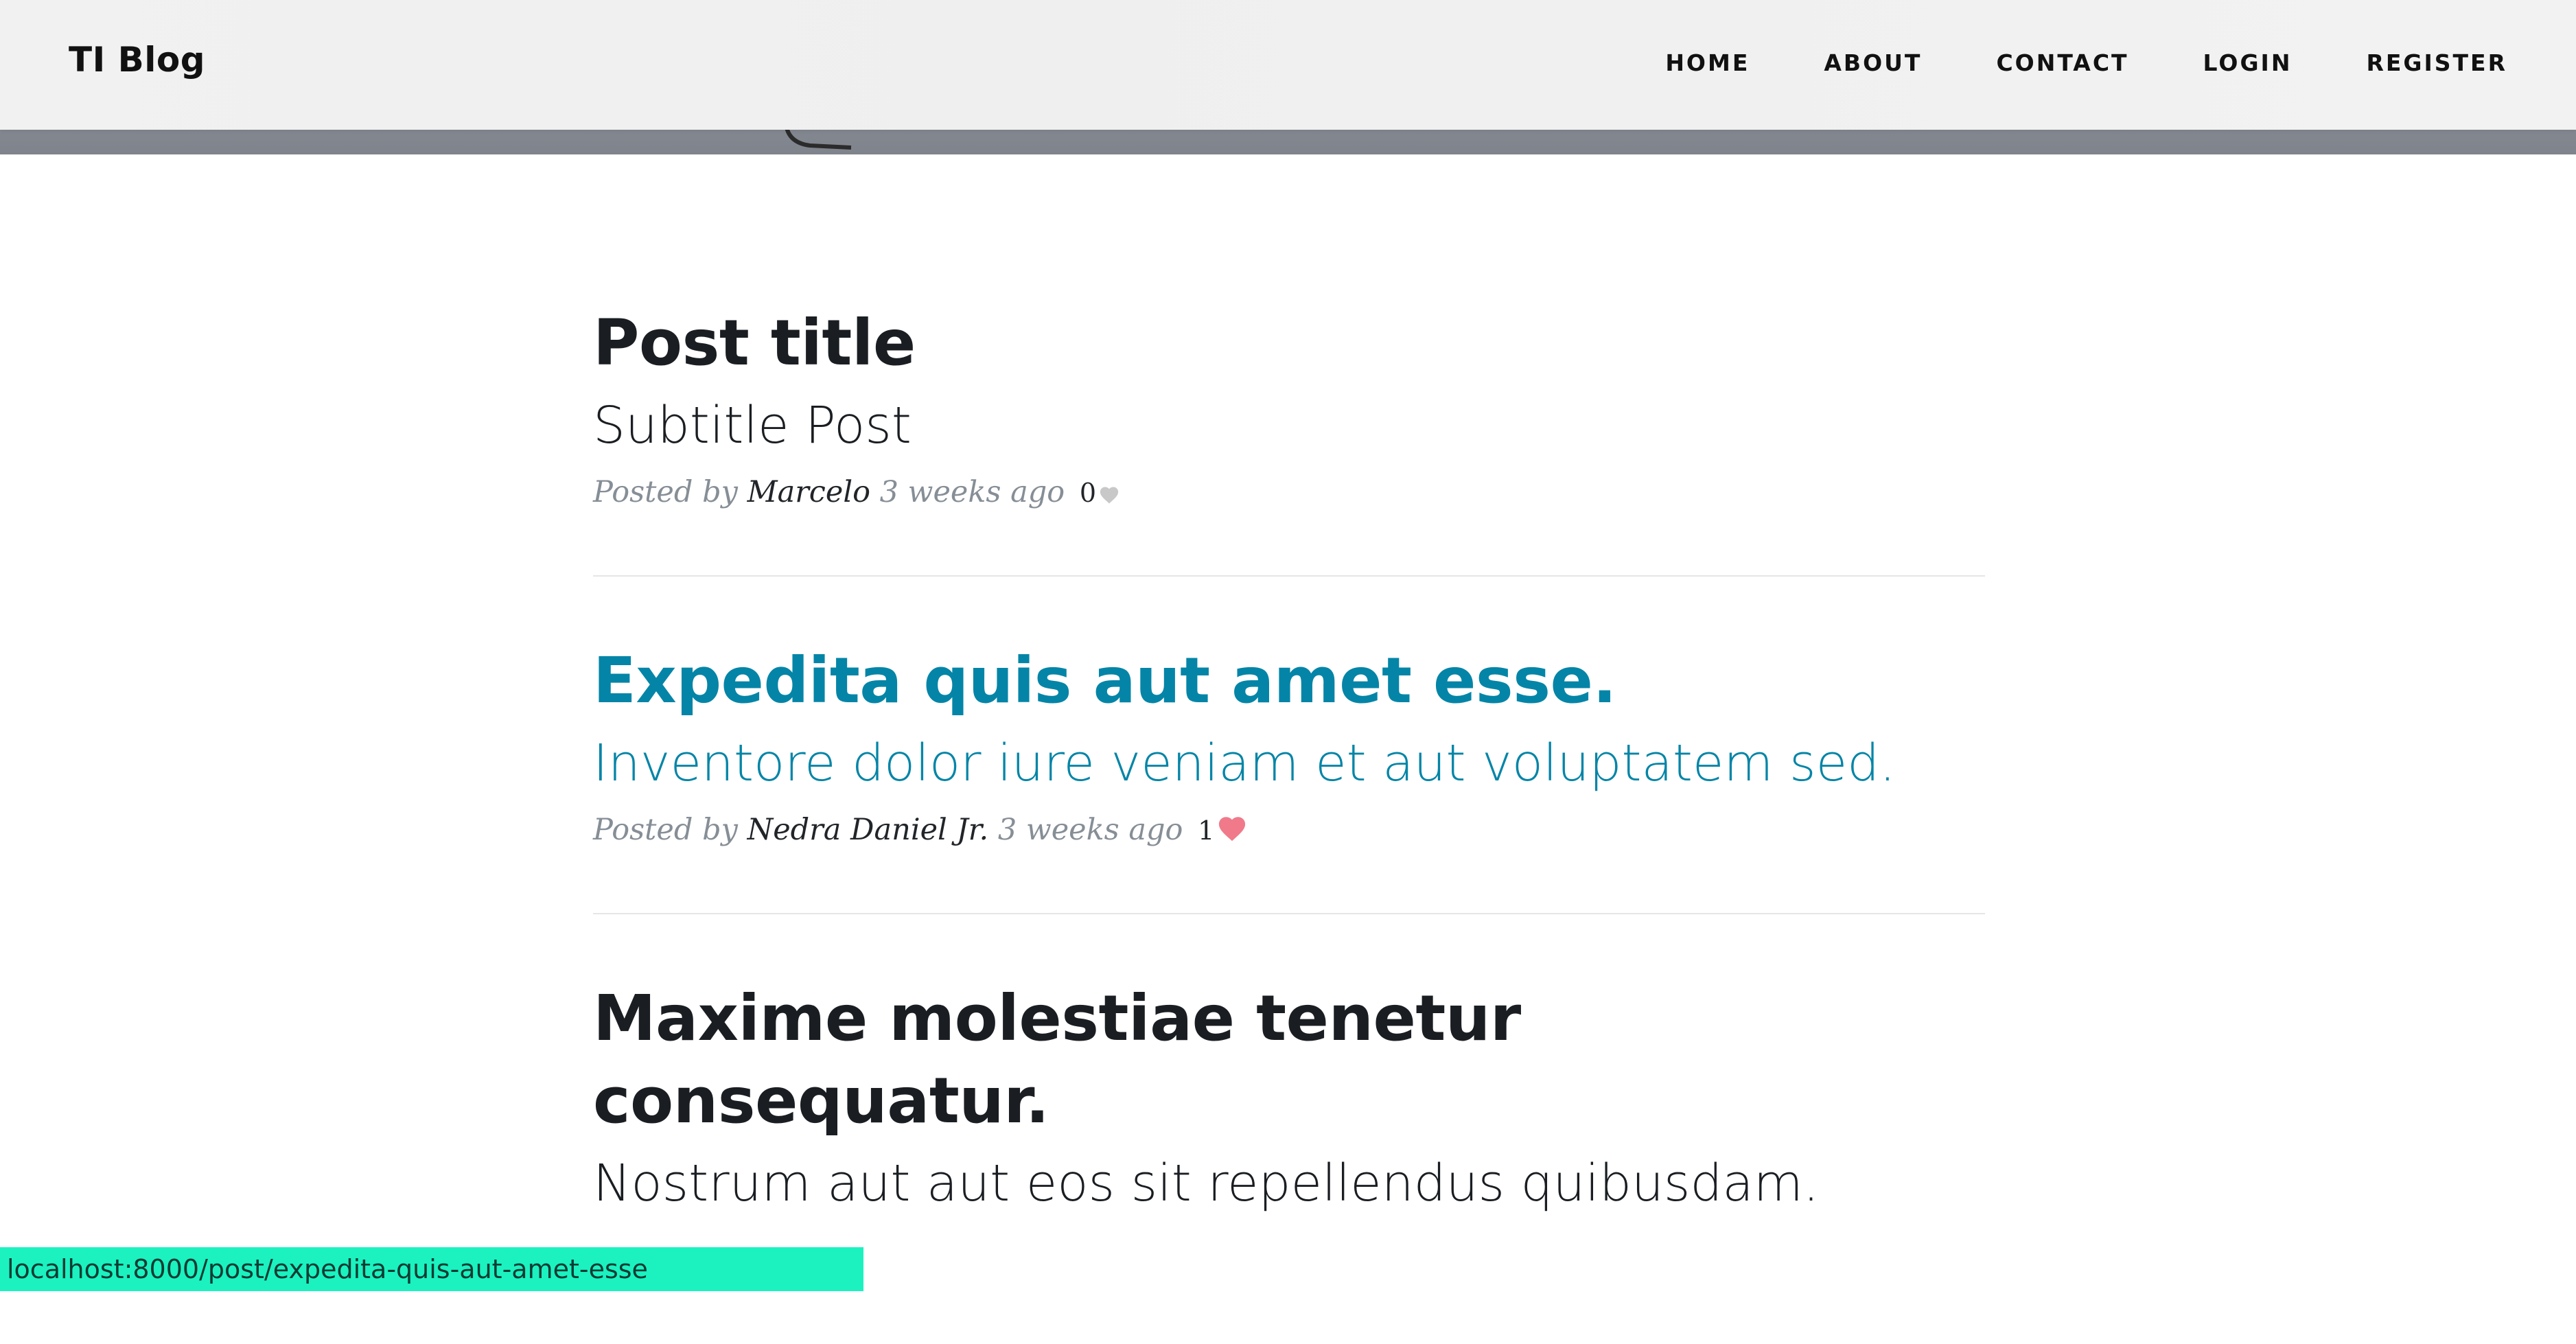 The width and height of the screenshot is (2576, 1344). What do you see at coordinates (2062, 62) in the screenshot?
I see `nav-contact-link: CONTACT` at bounding box center [2062, 62].